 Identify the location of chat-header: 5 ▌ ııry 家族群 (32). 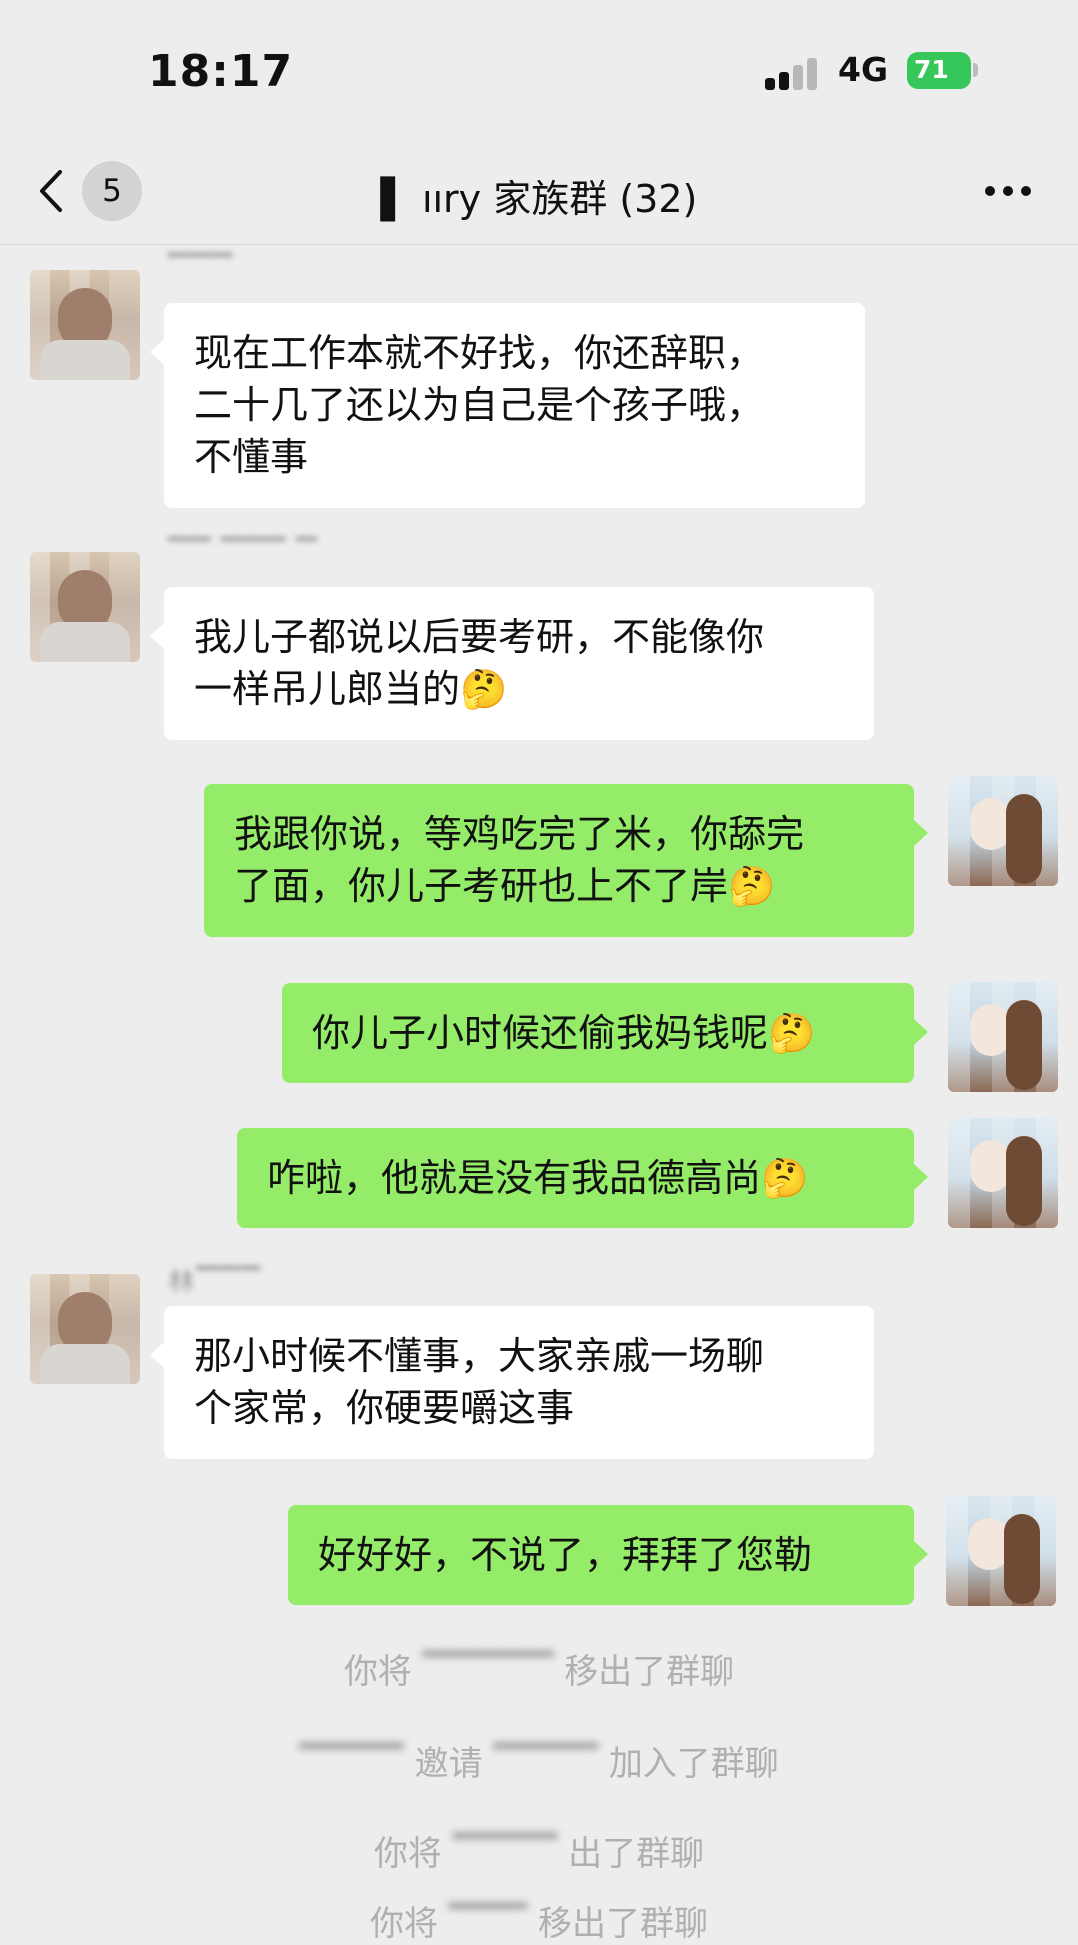
(539, 192).